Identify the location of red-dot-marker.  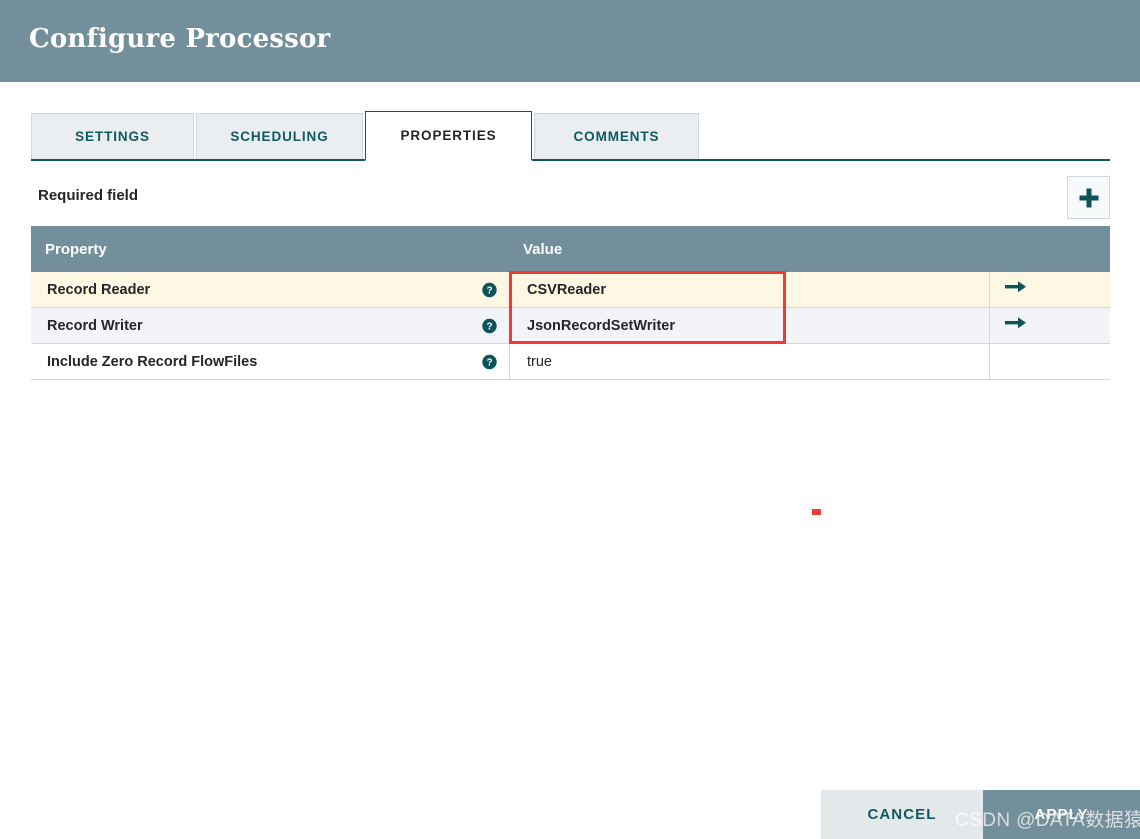
(816, 512).